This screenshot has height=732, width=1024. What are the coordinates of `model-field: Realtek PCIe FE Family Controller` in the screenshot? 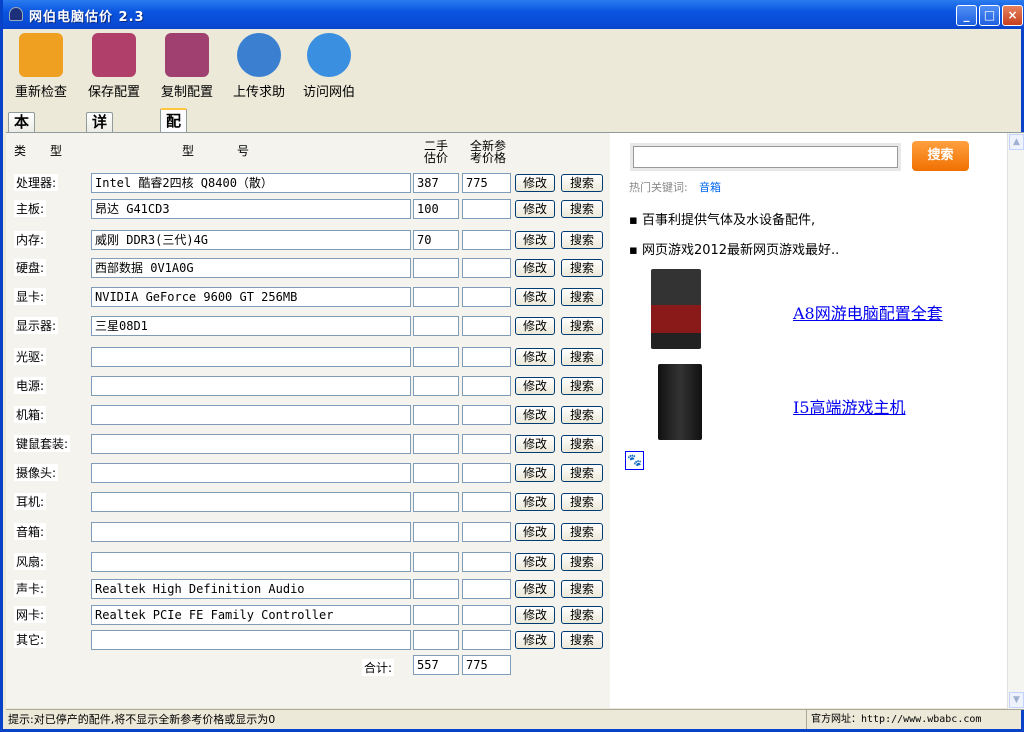 It's located at (251, 615).